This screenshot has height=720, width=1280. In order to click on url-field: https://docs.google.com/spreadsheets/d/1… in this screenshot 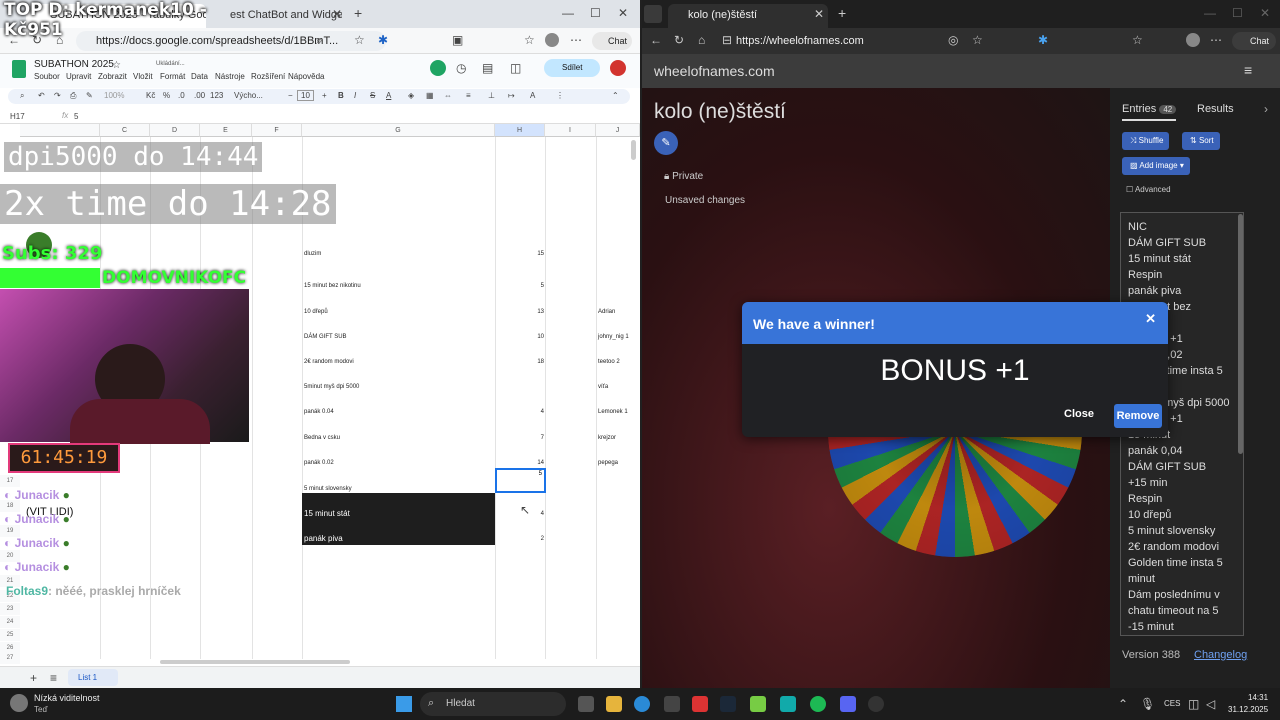, I will do `click(231, 41)`.